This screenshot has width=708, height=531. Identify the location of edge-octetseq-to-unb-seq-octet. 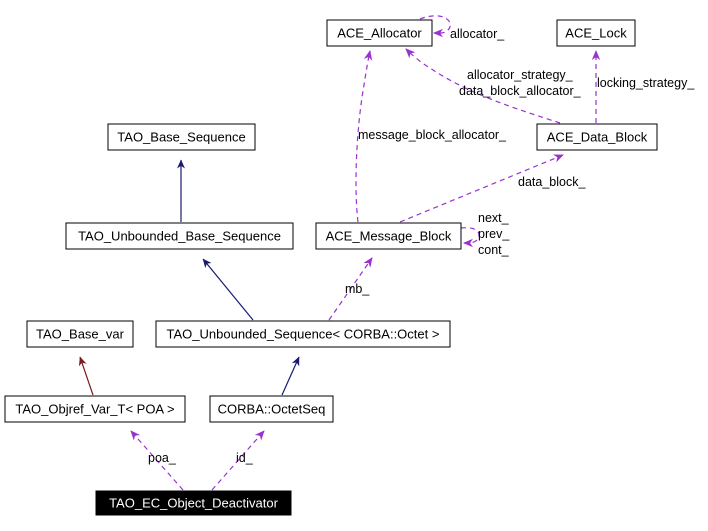
(290, 376).